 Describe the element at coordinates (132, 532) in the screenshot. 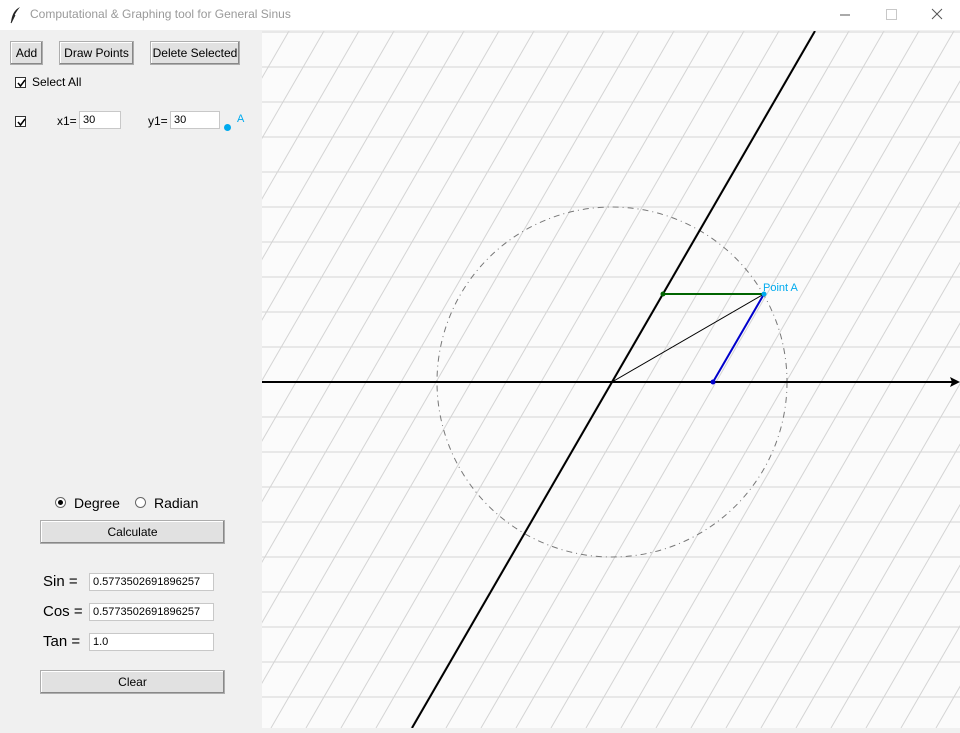

I see `calculate-button: Calculate` at that location.